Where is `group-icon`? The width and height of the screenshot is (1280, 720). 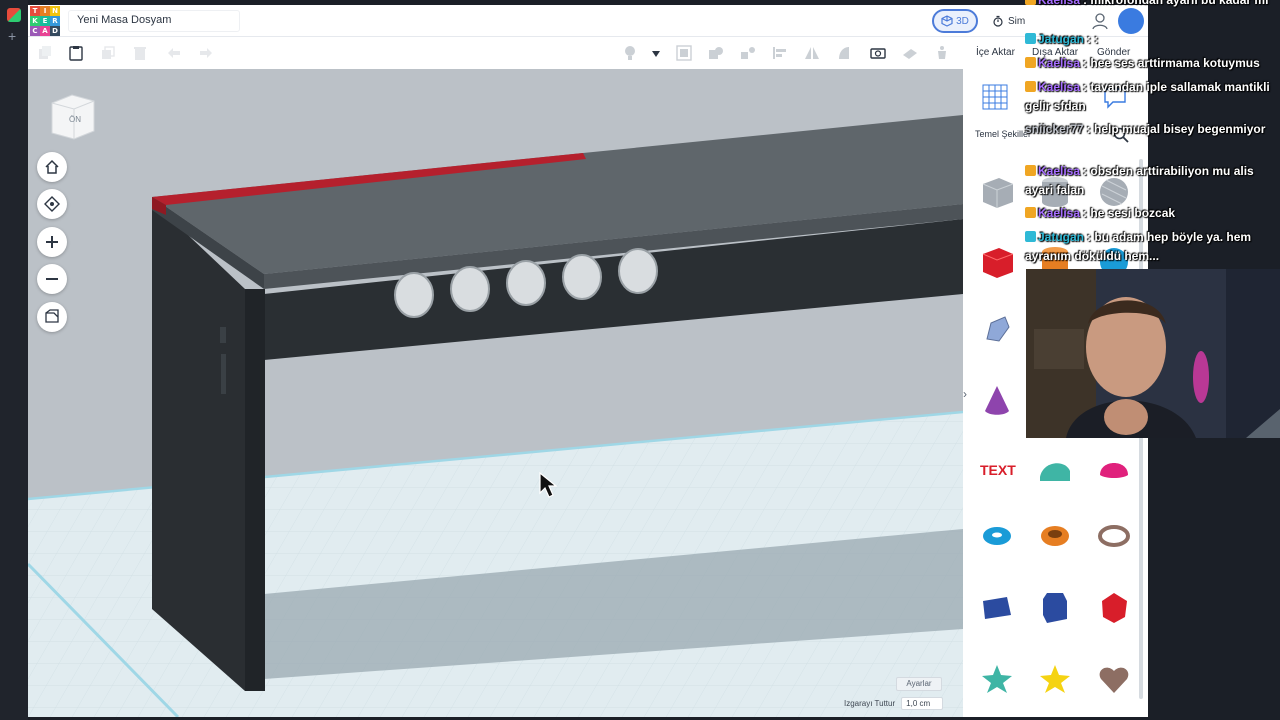
group-icon is located at coordinates (716, 53).